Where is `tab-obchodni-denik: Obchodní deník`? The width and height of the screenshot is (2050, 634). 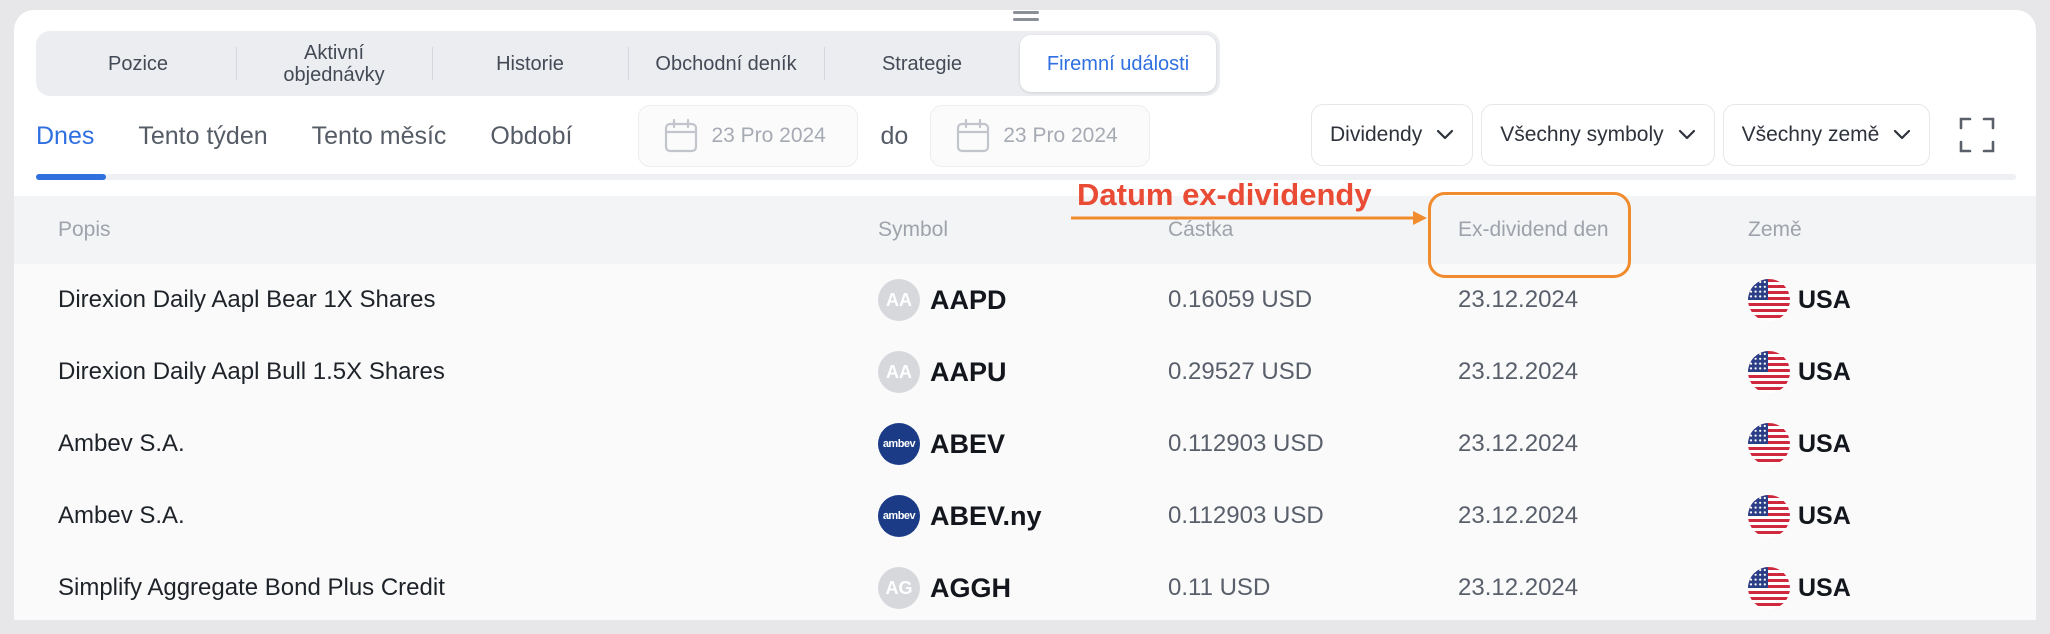
tab-obchodni-denik: Obchodní deník is located at coordinates (726, 63).